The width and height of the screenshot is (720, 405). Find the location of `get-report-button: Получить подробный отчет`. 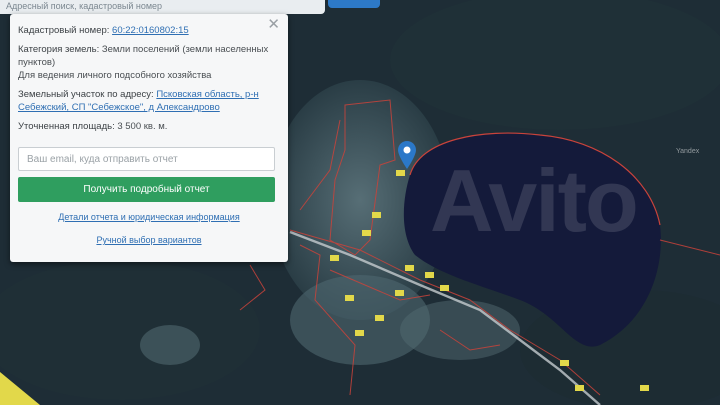

get-report-button: Получить подробный отчет is located at coordinates (146, 189).